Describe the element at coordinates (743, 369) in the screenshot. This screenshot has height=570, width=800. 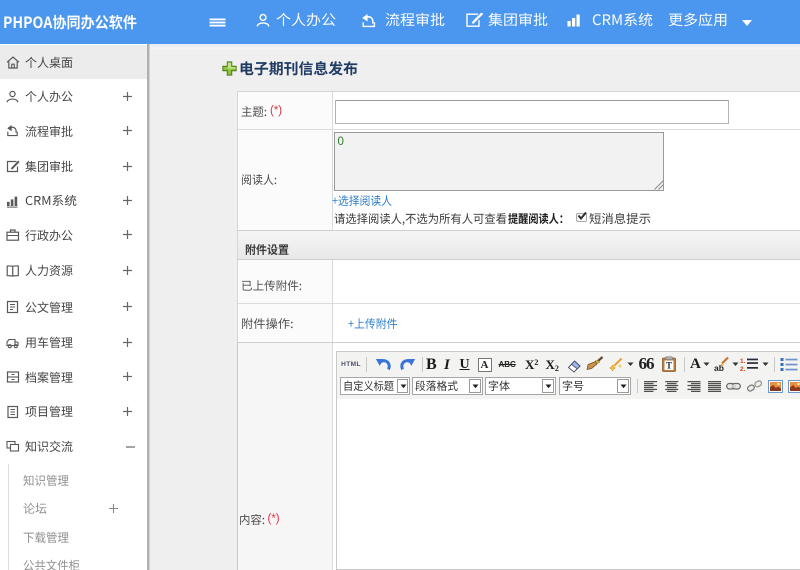
I see `svg-text: 2.` at that location.